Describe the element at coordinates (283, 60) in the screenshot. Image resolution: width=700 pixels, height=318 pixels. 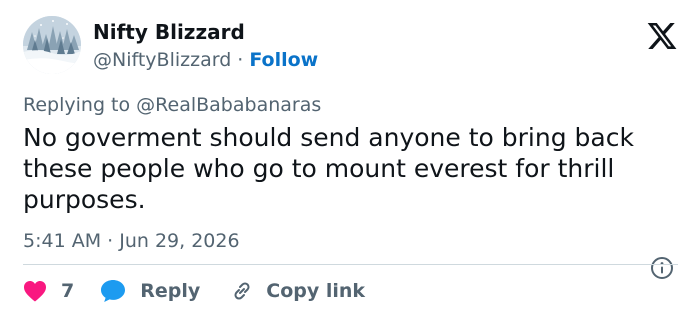
I see `follow-button: Follow` at that location.